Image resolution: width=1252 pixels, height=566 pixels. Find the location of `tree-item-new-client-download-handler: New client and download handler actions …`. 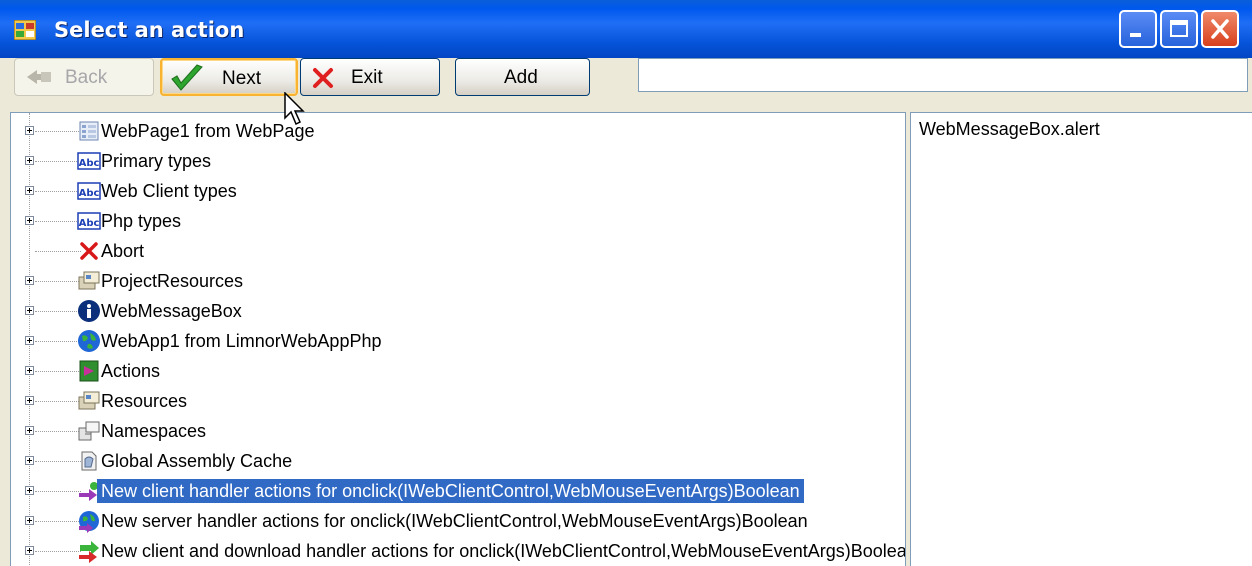

tree-item-new-client-download-handler: New client and download handler actions … is located at coordinates (458, 551).